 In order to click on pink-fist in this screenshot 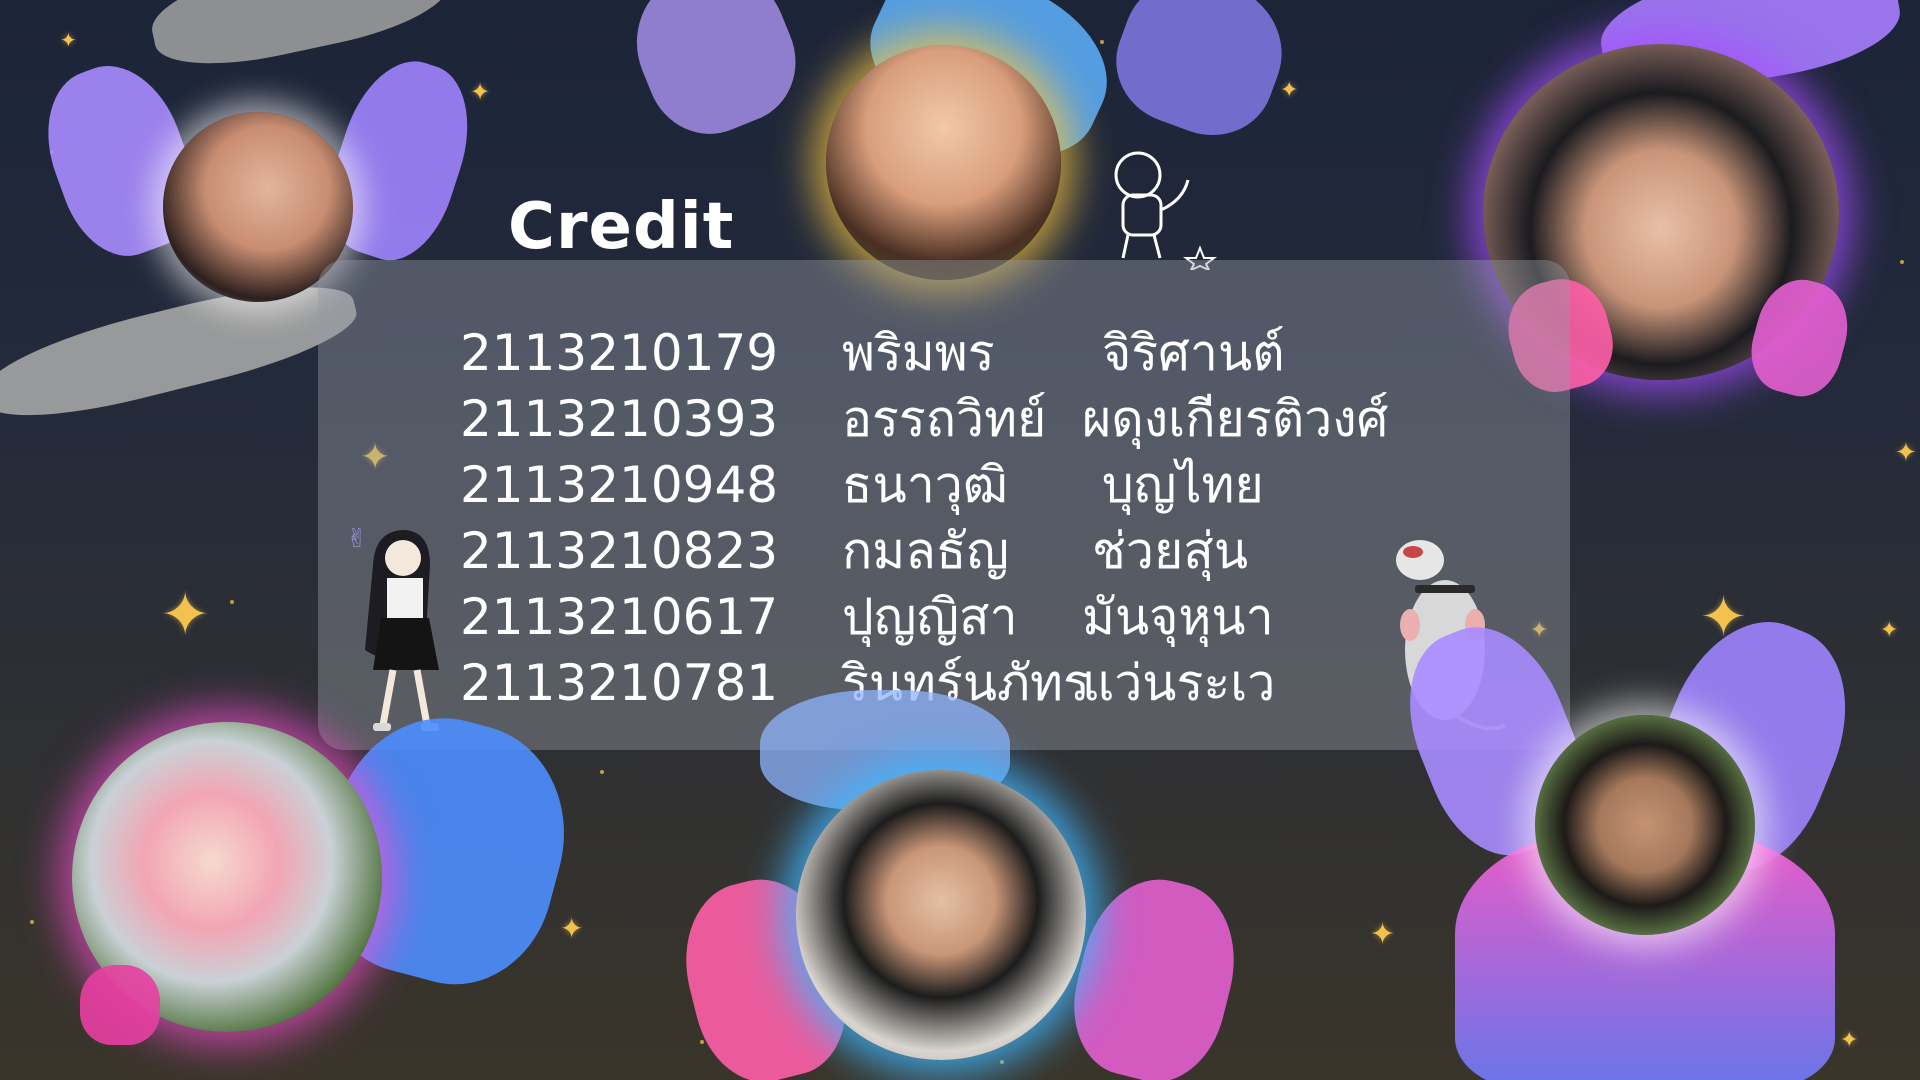, I will do `click(120, 1005)`.